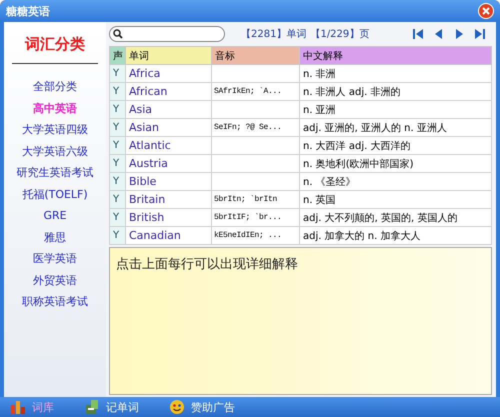 The height and width of the screenshot is (417, 500). I want to click on category-item: 大学英语四级, so click(55, 129).